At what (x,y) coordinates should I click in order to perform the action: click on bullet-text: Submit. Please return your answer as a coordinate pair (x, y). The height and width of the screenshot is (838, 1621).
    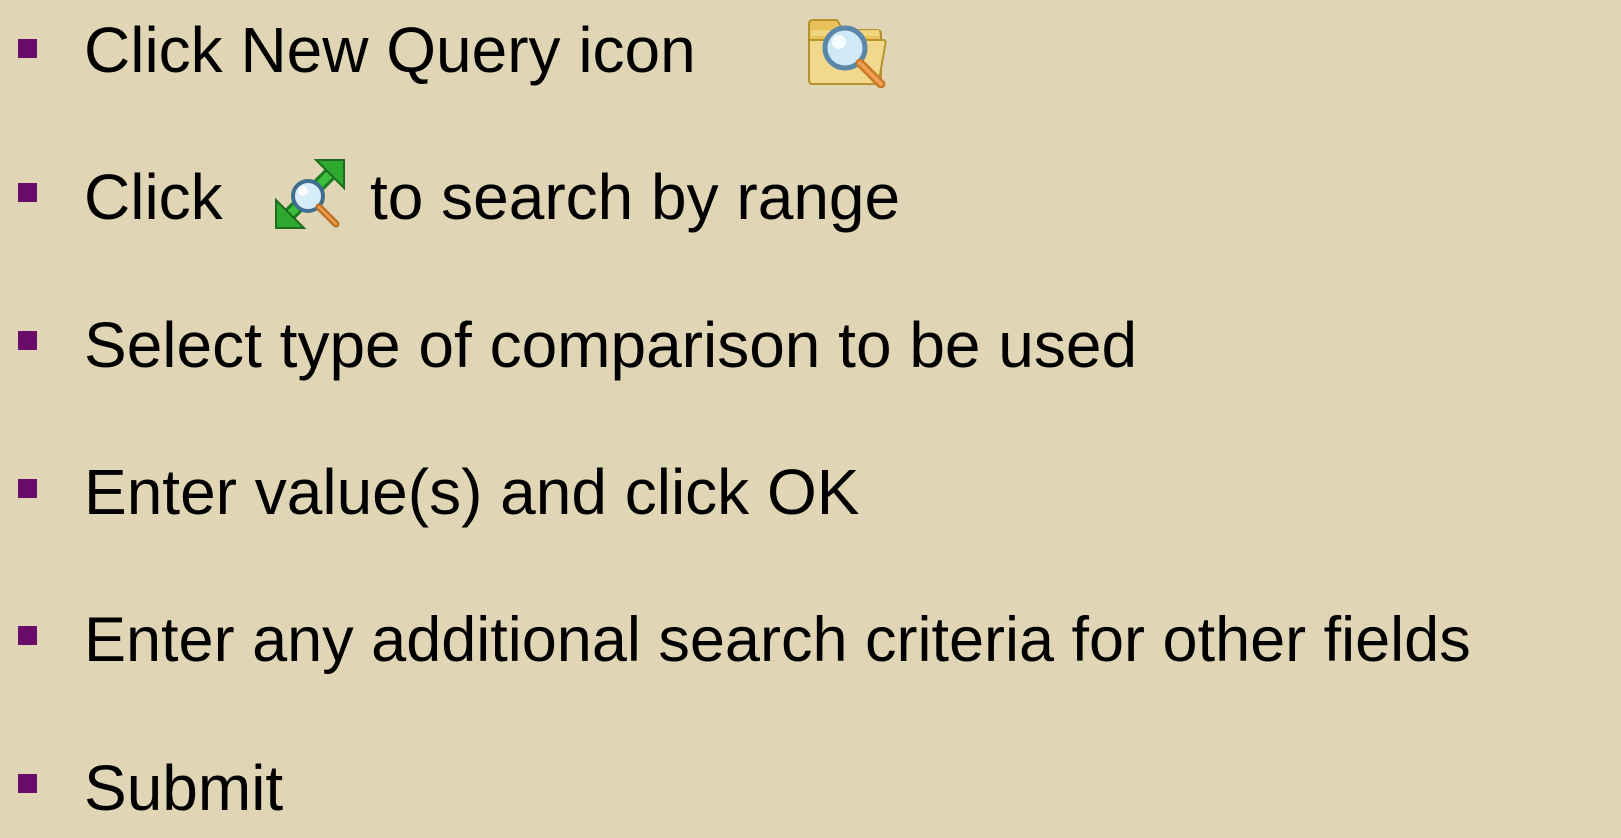
    Looking at the image, I should click on (184, 788).